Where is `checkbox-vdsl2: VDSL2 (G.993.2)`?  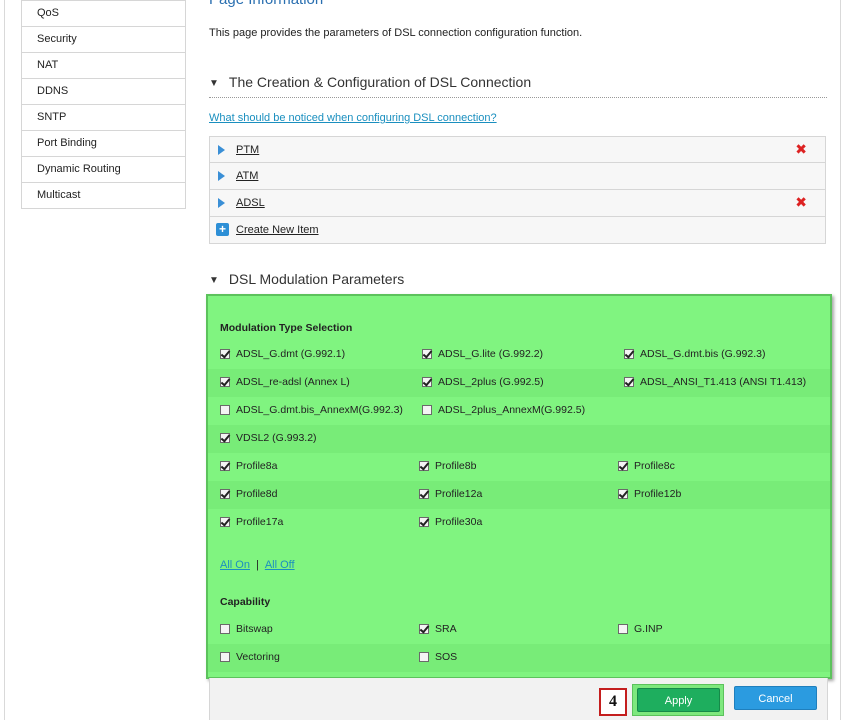 checkbox-vdsl2: VDSL2 (G.993.2) is located at coordinates (268, 438).